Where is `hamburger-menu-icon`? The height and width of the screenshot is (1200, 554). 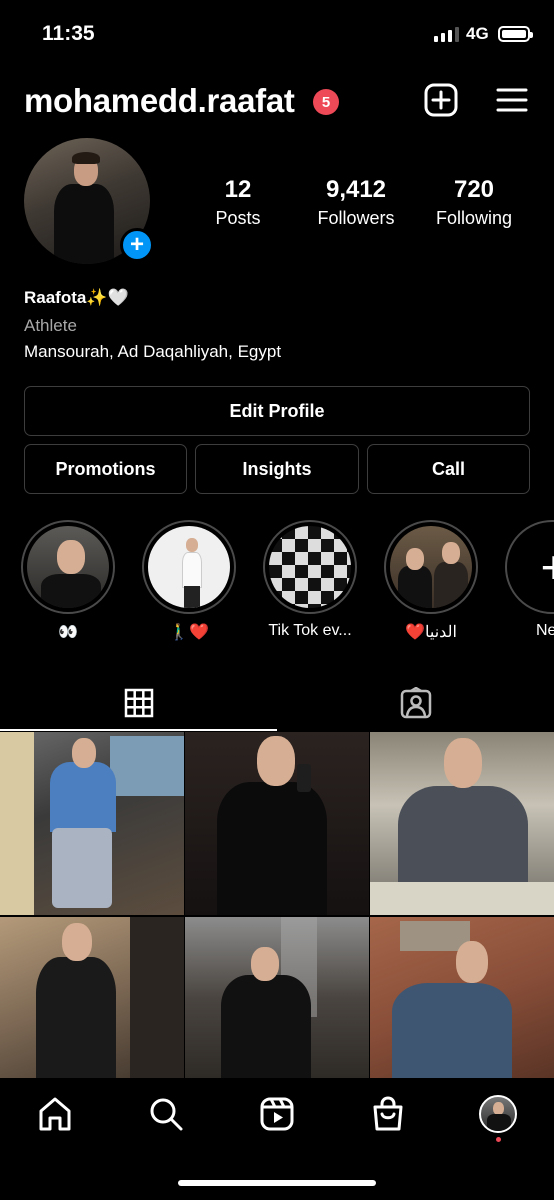 hamburger-menu-icon is located at coordinates (512, 100).